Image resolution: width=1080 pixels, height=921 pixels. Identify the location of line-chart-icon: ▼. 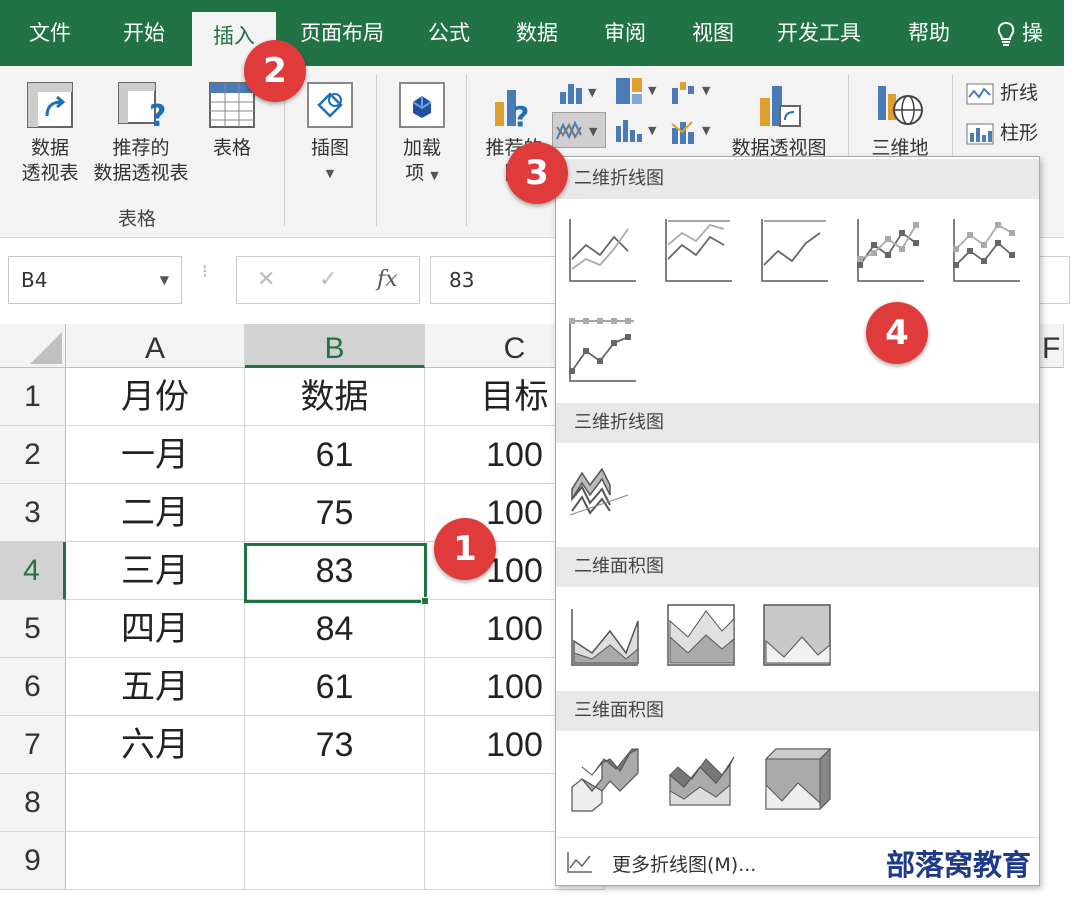
(577, 130).